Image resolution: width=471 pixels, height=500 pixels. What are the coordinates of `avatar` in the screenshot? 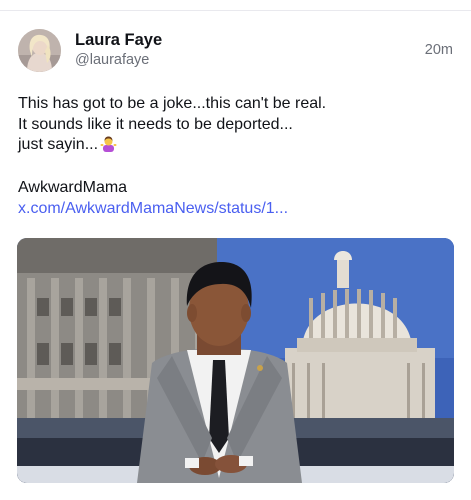 It's located at (39, 50).